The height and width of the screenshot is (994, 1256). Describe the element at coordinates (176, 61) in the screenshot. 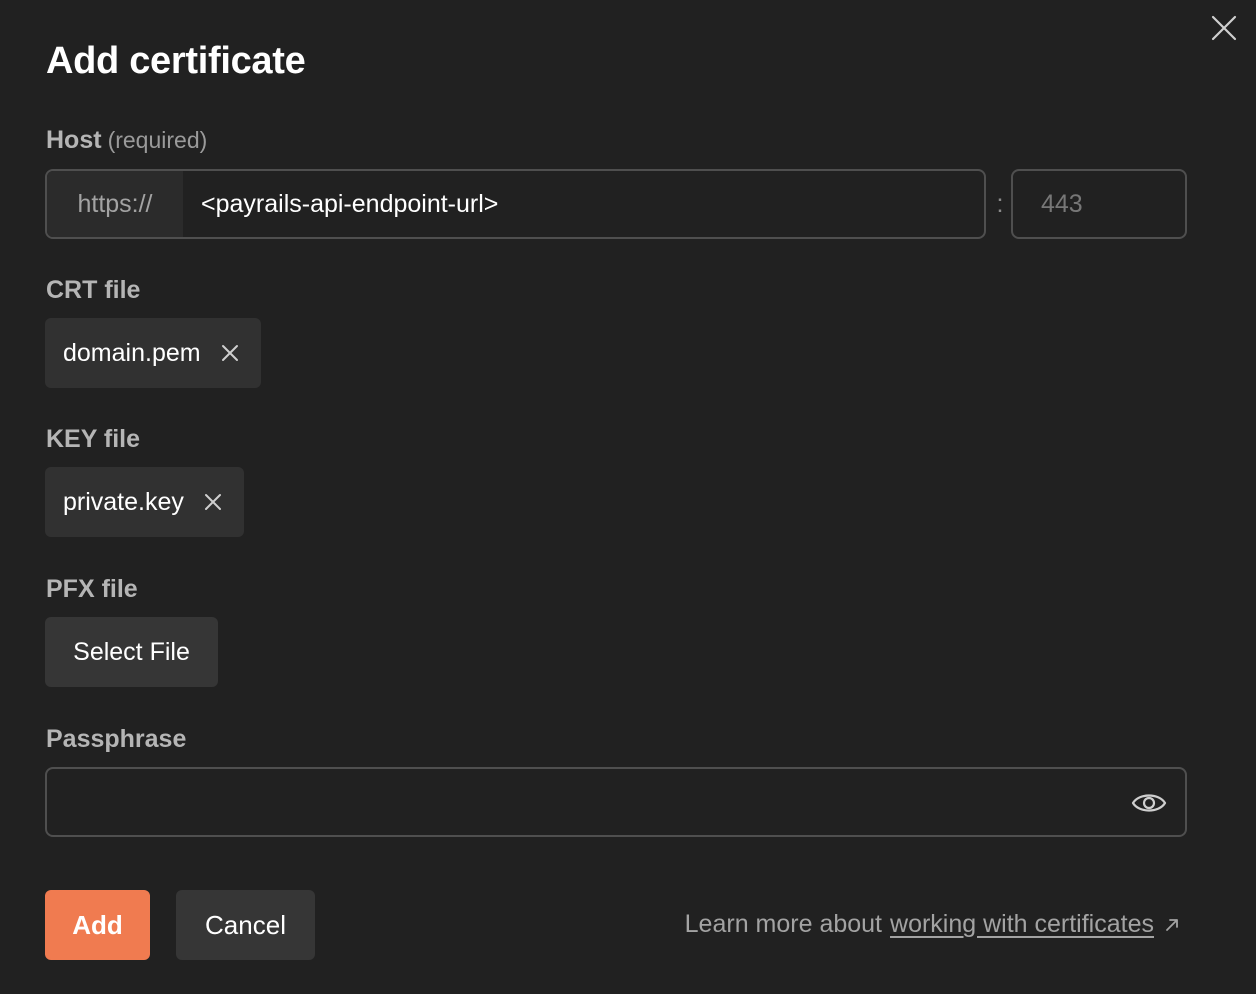

I see `dialog-title: Add certificate` at that location.